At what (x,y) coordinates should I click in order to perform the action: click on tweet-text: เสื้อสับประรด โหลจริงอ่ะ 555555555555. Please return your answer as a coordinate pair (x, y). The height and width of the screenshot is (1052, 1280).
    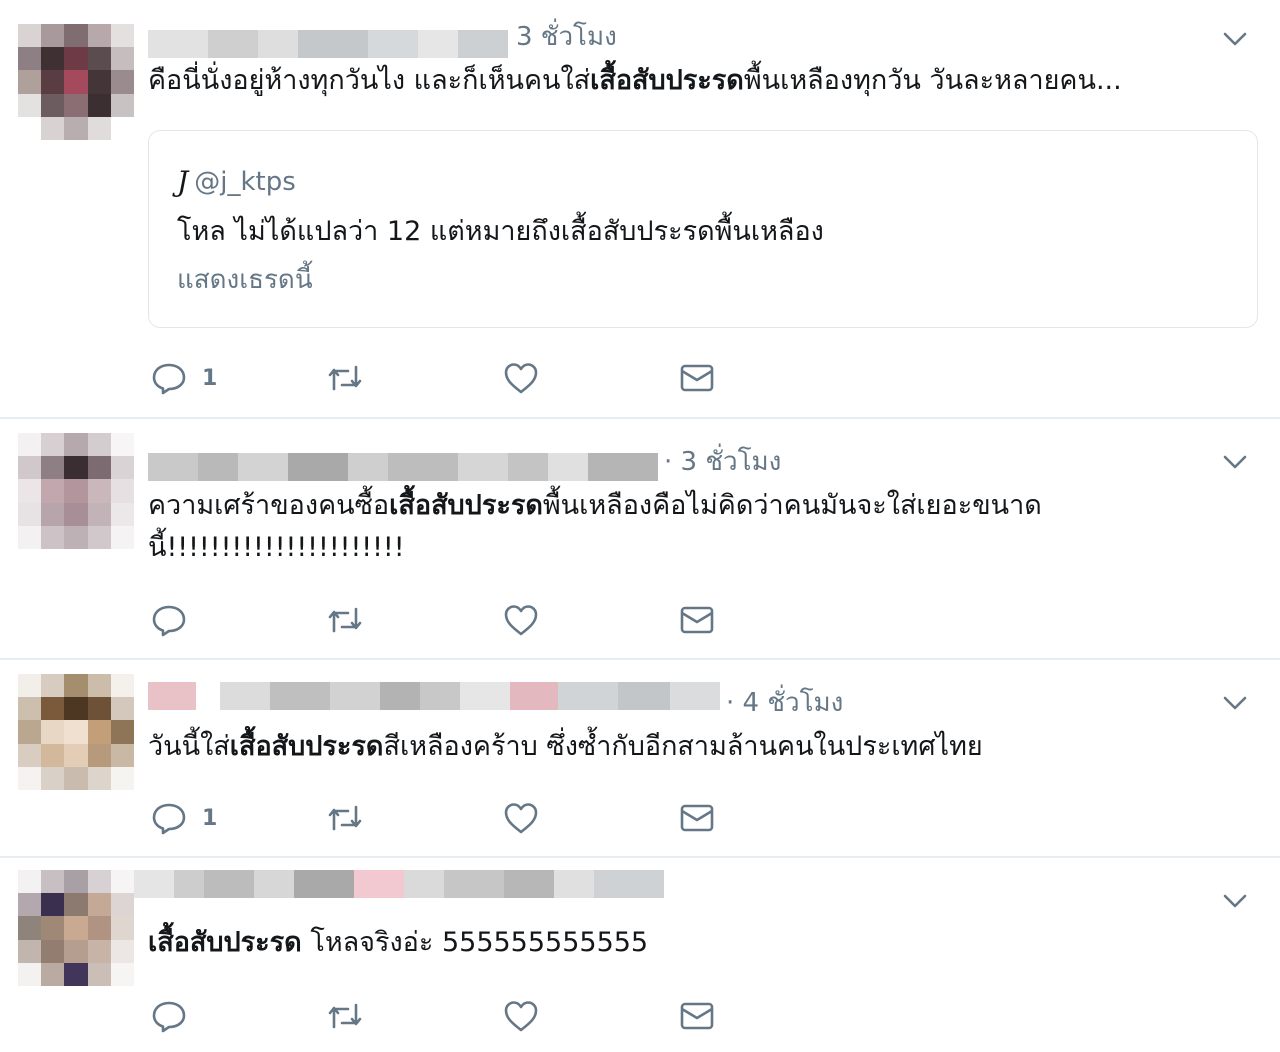
    Looking at the image, I should click on (678, 943).